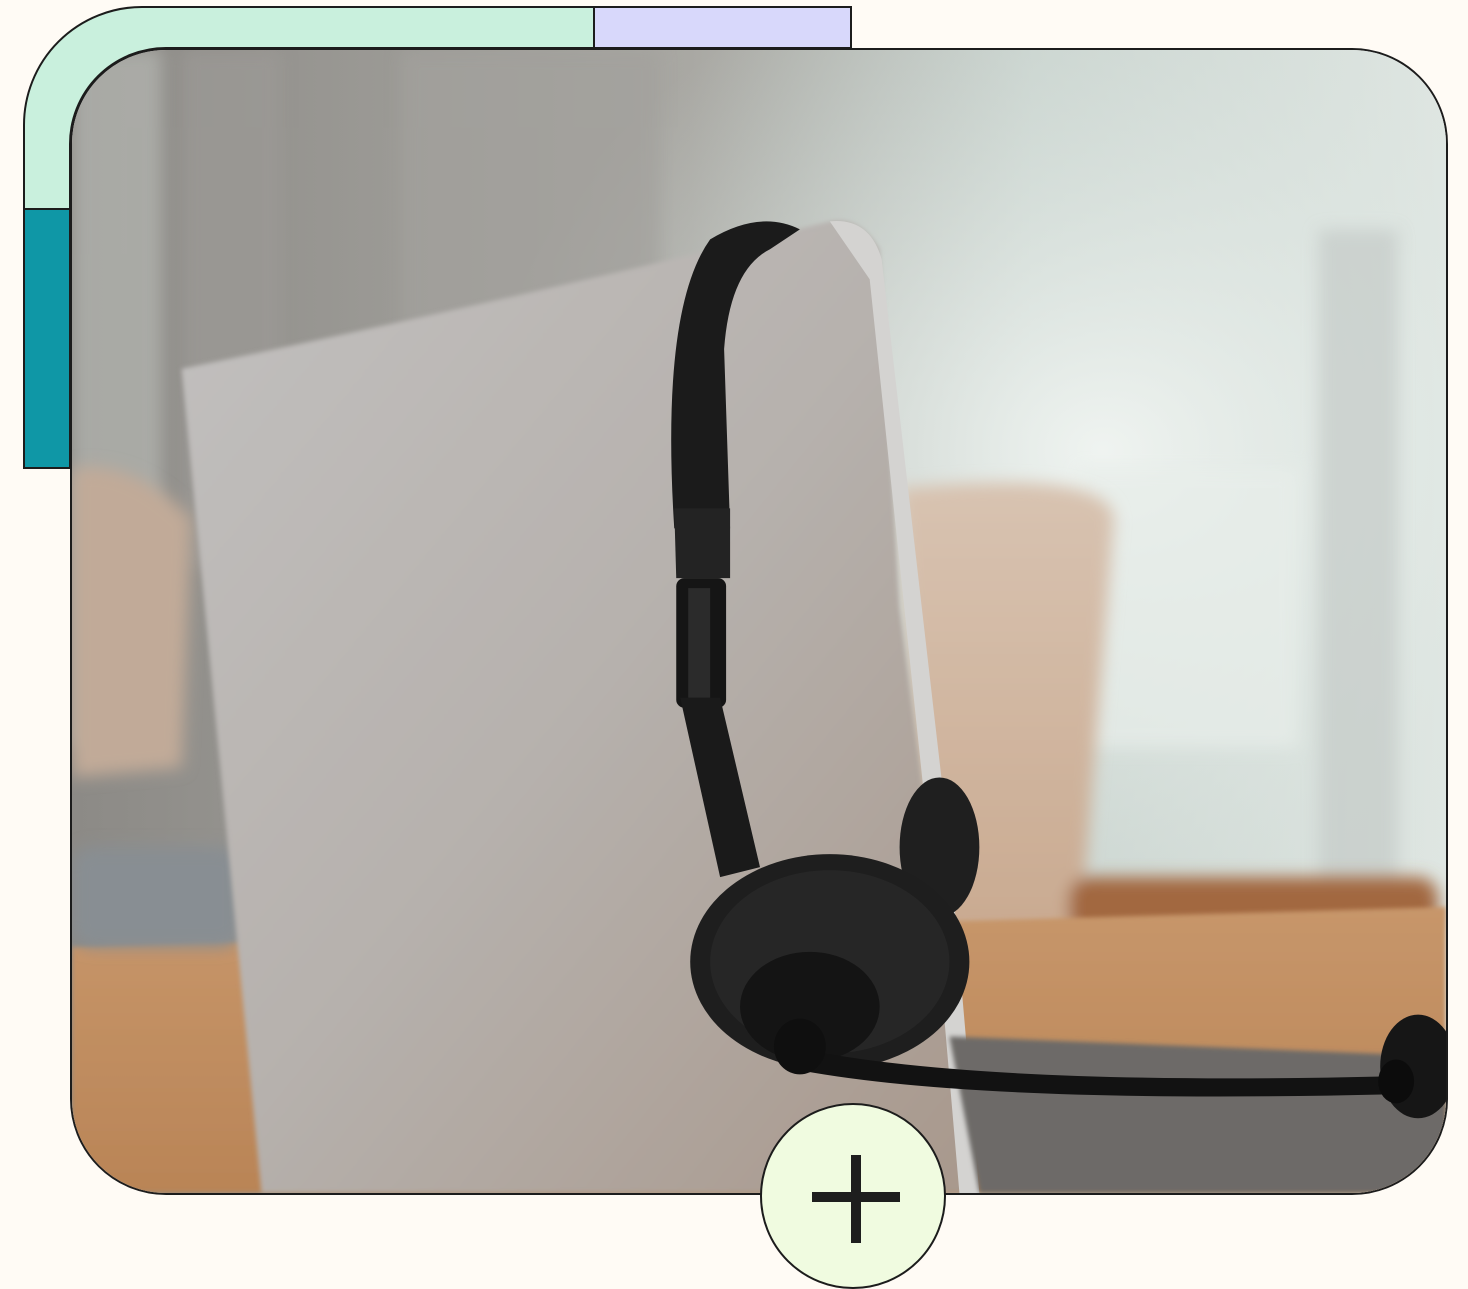 The image size is (1468, 1289). I want to click on lavender-accent-block, so click(722, 27).